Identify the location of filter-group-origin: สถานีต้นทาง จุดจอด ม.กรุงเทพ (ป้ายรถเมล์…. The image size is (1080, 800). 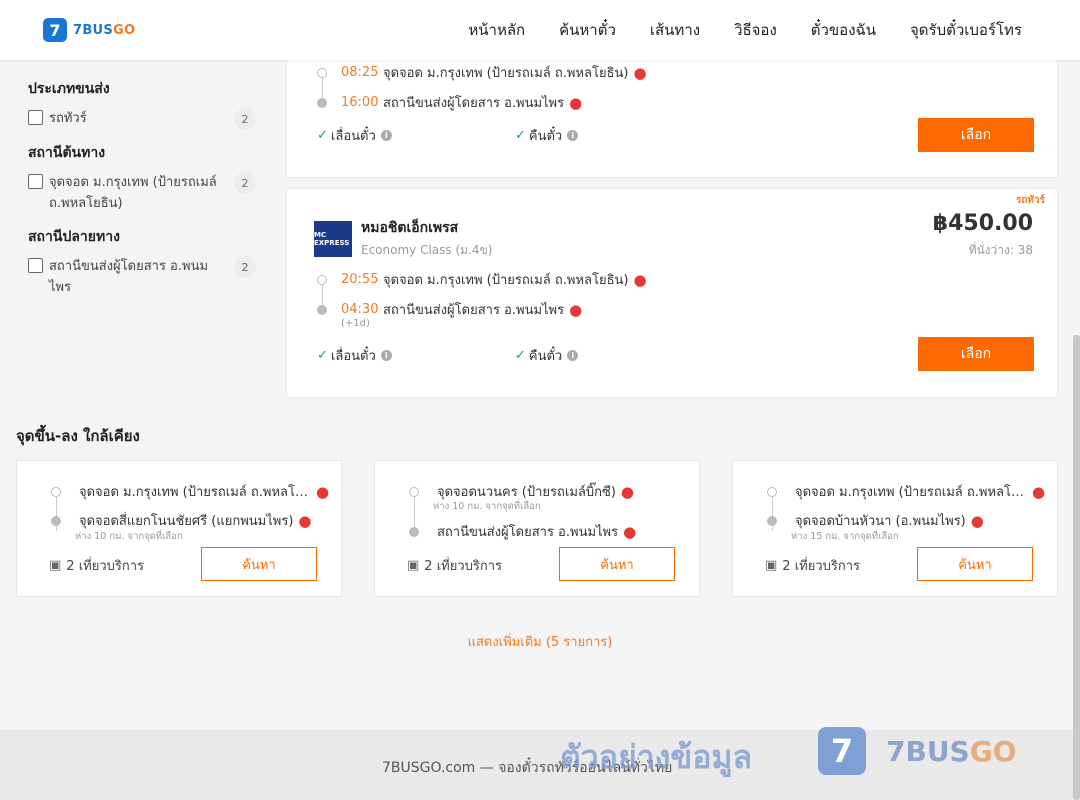
(142, 178).